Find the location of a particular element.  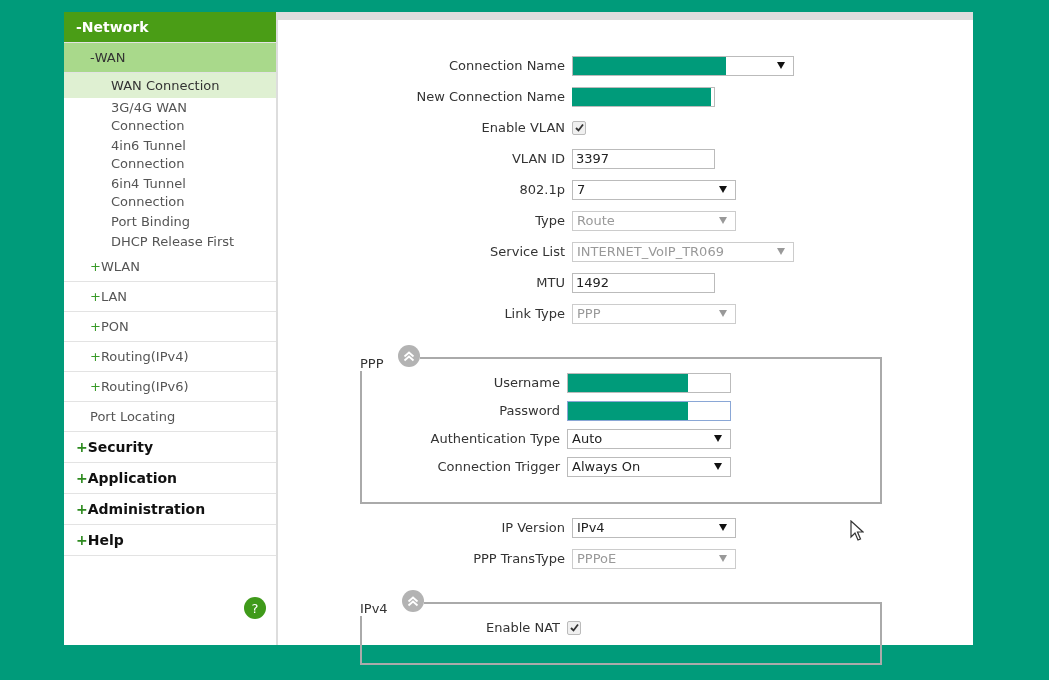

section-title: PPP is located at coordinates (372, 363).